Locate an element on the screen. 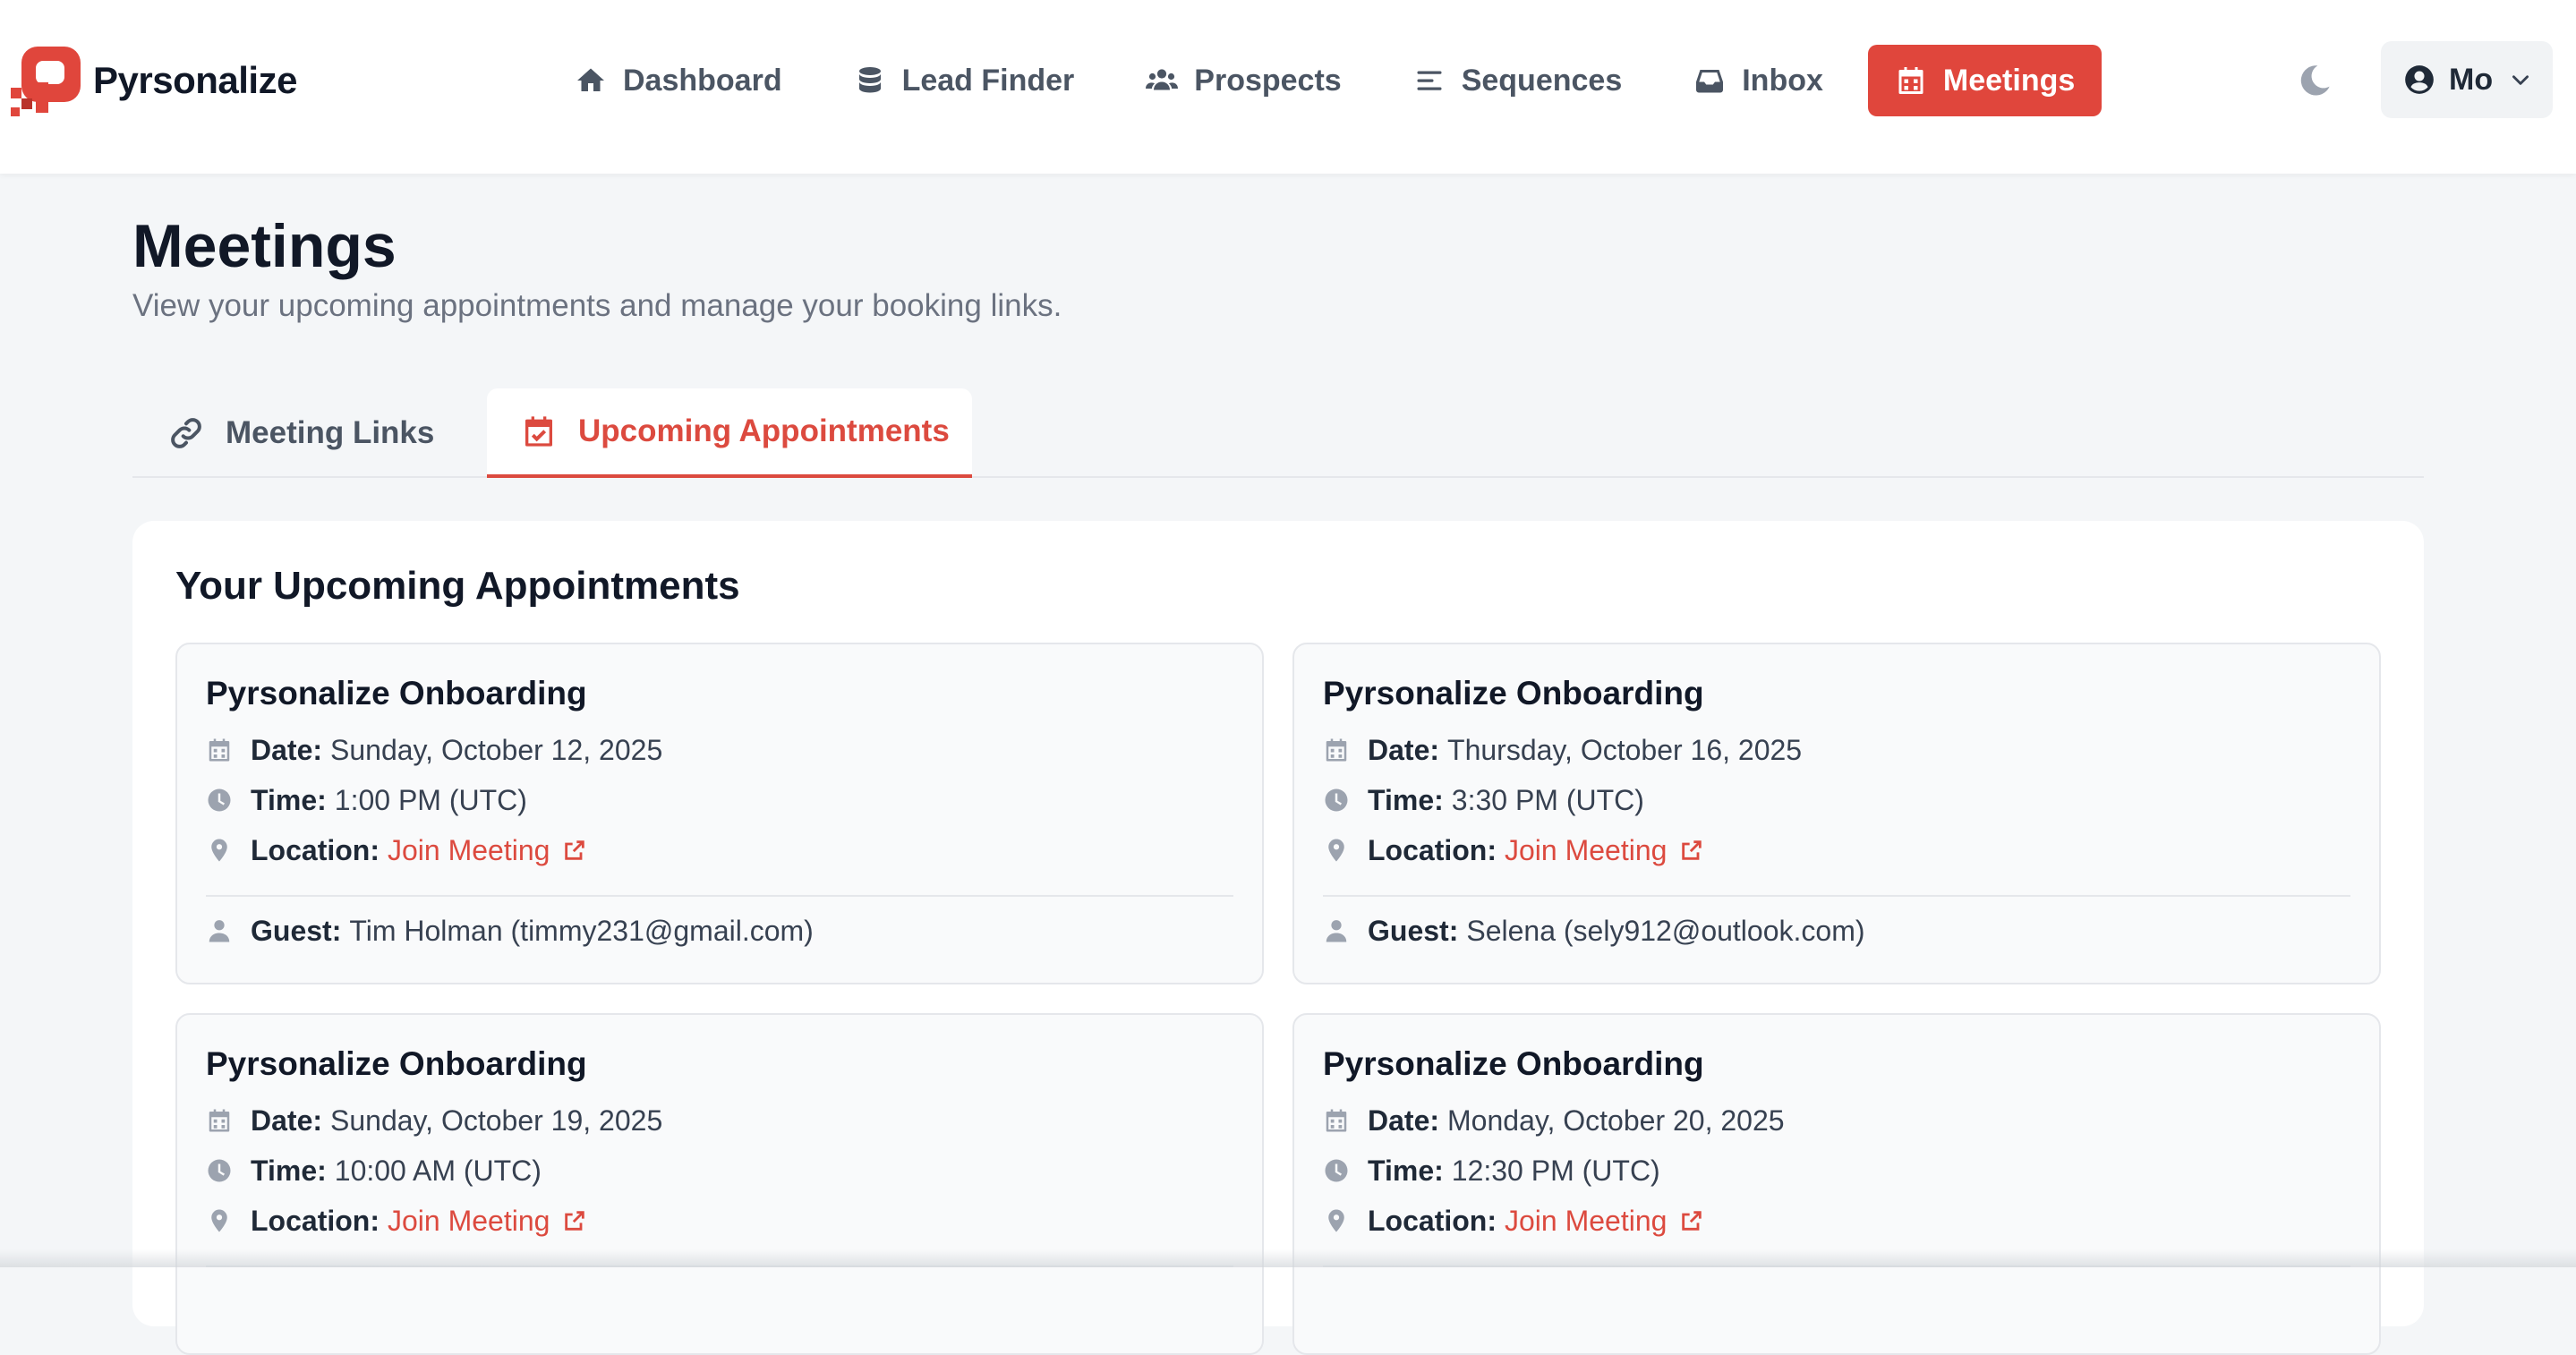  list-icon is located at coordinates (1429, 80).